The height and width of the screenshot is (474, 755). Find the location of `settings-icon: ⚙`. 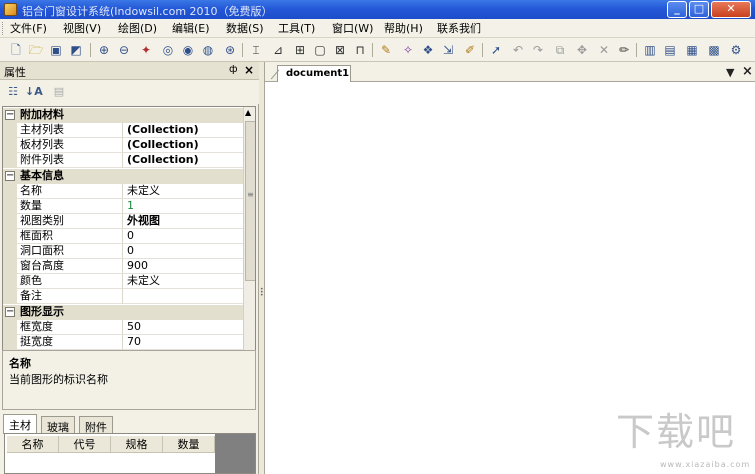

settings-icon: ⚙ is located at coordinates (736, 50).